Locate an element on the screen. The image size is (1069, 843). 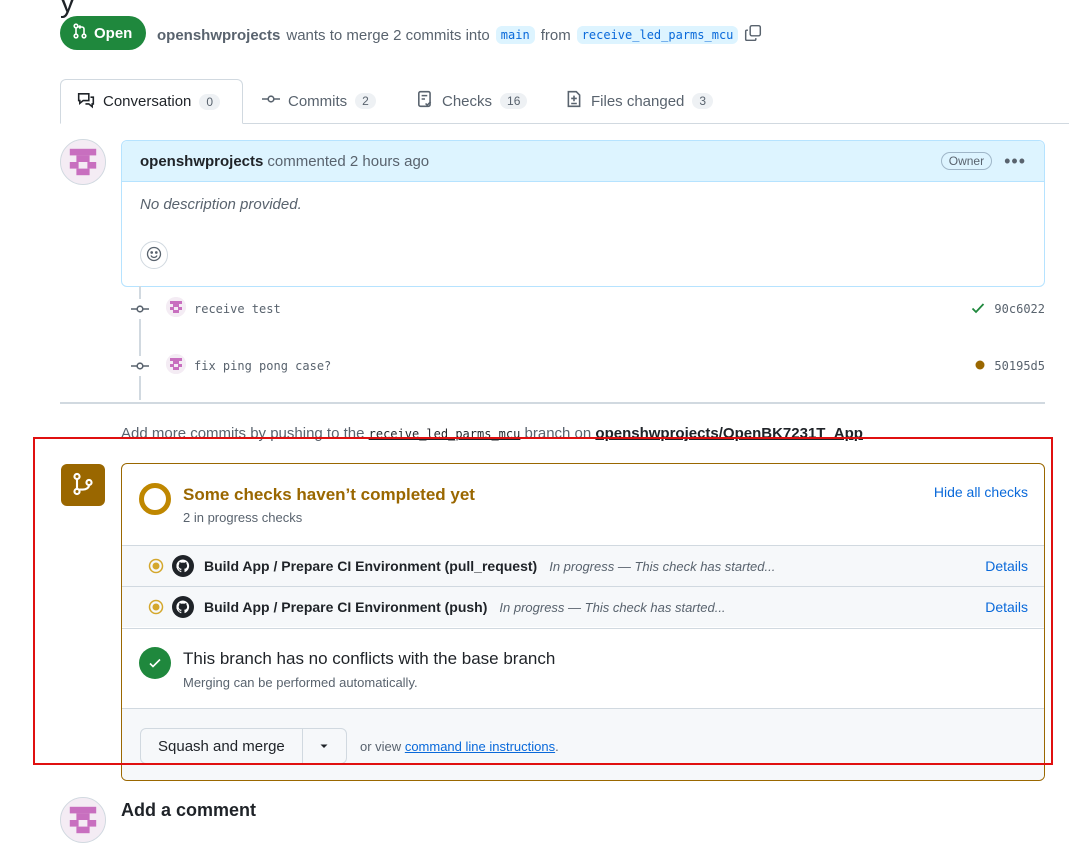
pending-dot-icon is located at coordinates (980, 366).